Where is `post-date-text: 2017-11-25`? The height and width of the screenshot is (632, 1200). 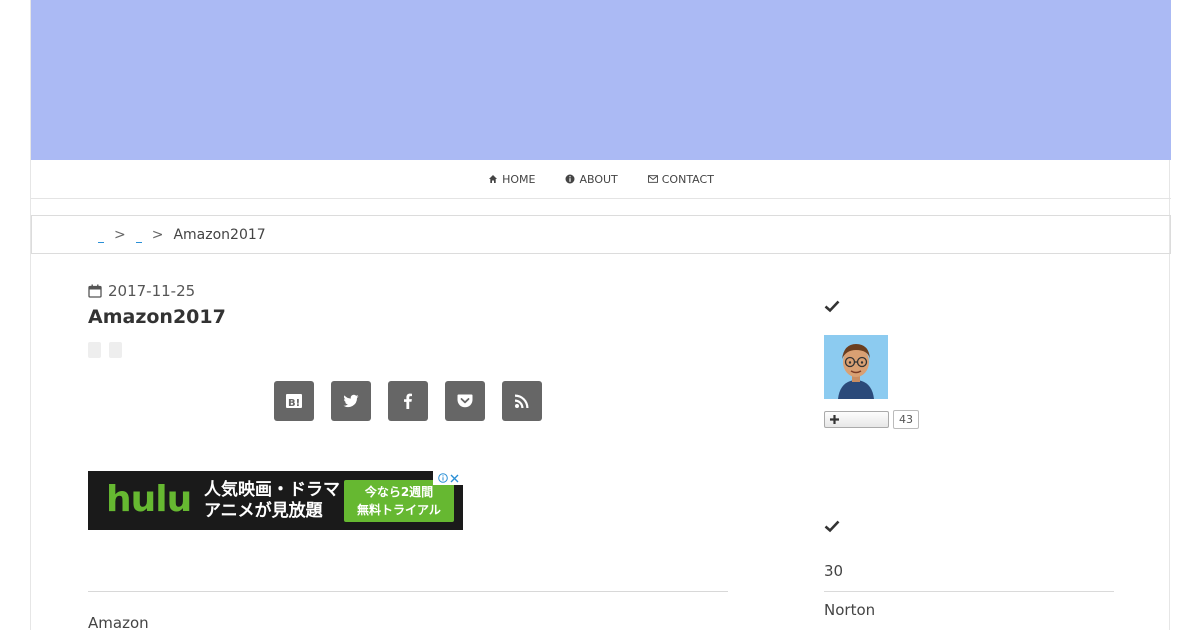
post-date-text: 2017-11-25 is located at coordinates (152, 291).